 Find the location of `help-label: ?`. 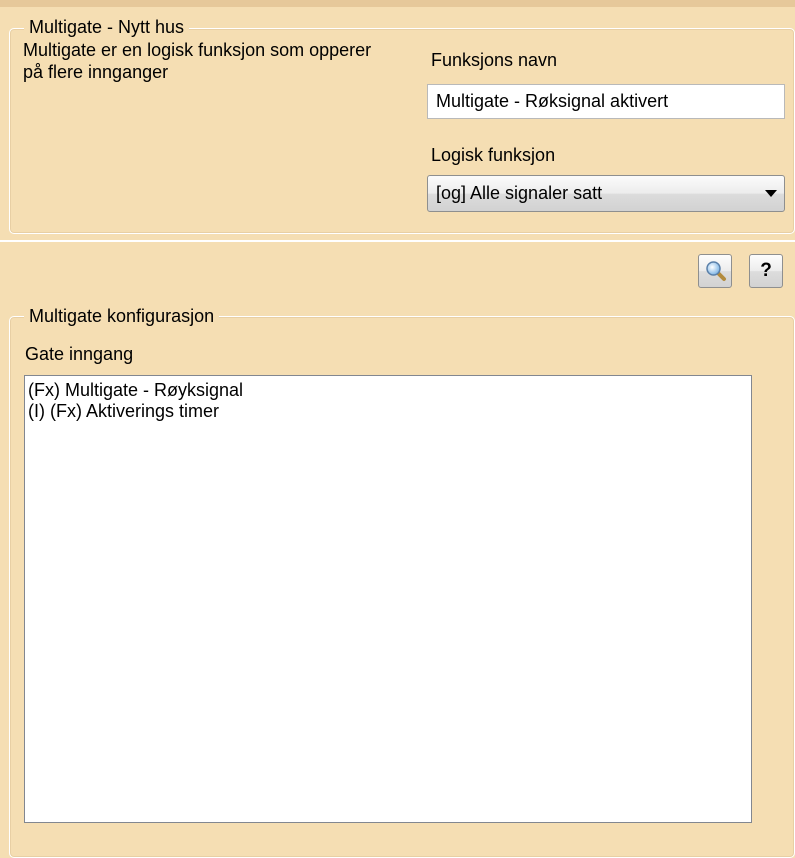

help-label: ? is located at coordinates (766, 270).